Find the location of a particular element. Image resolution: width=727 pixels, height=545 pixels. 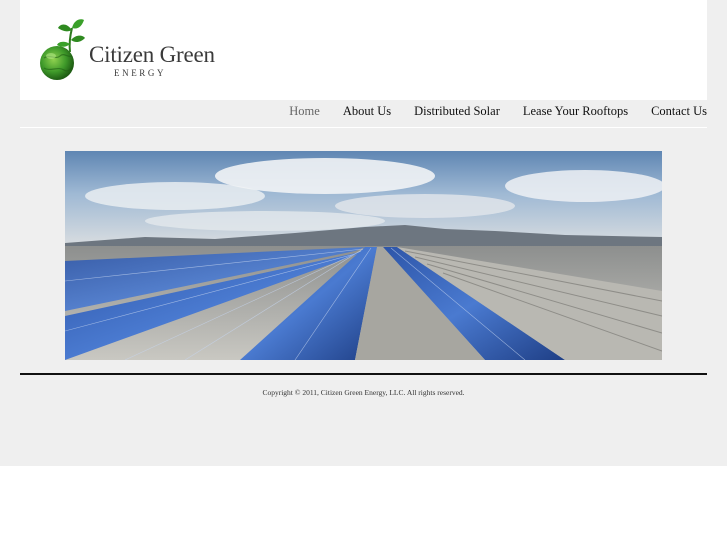

nav-item-contact-us: Contact Us is located at coordinates (673, 111).